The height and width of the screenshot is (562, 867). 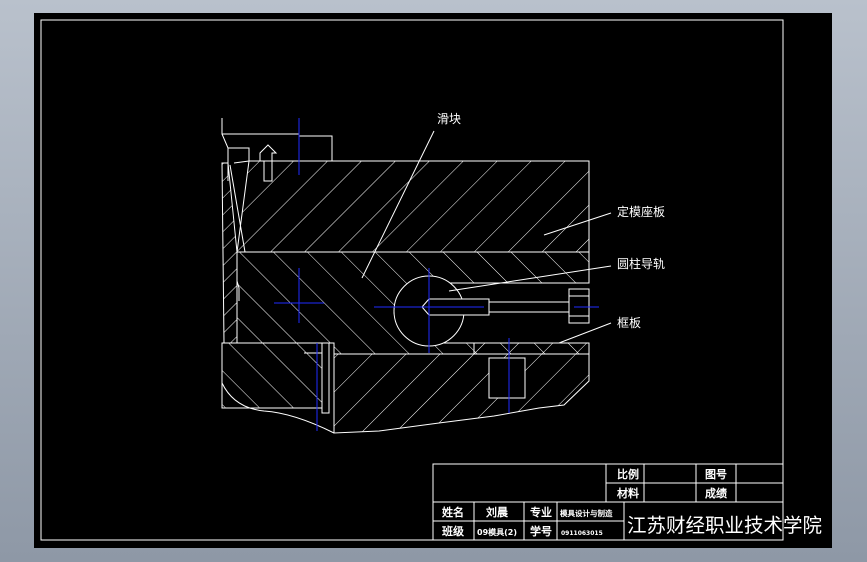 I want to click on class-label: 班级, so click(x=453, y=531).